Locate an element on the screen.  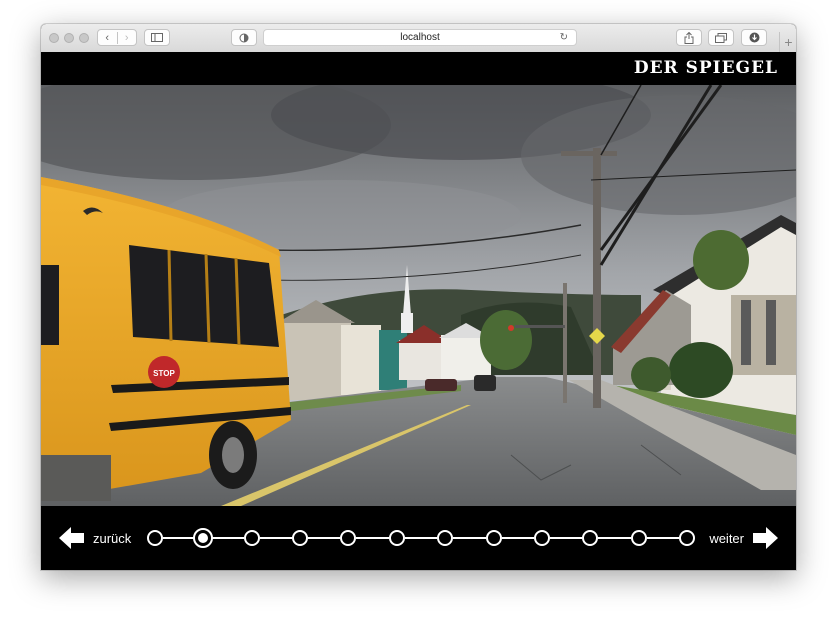
sidebar-toggle-button is located at coordinates (157, 37).